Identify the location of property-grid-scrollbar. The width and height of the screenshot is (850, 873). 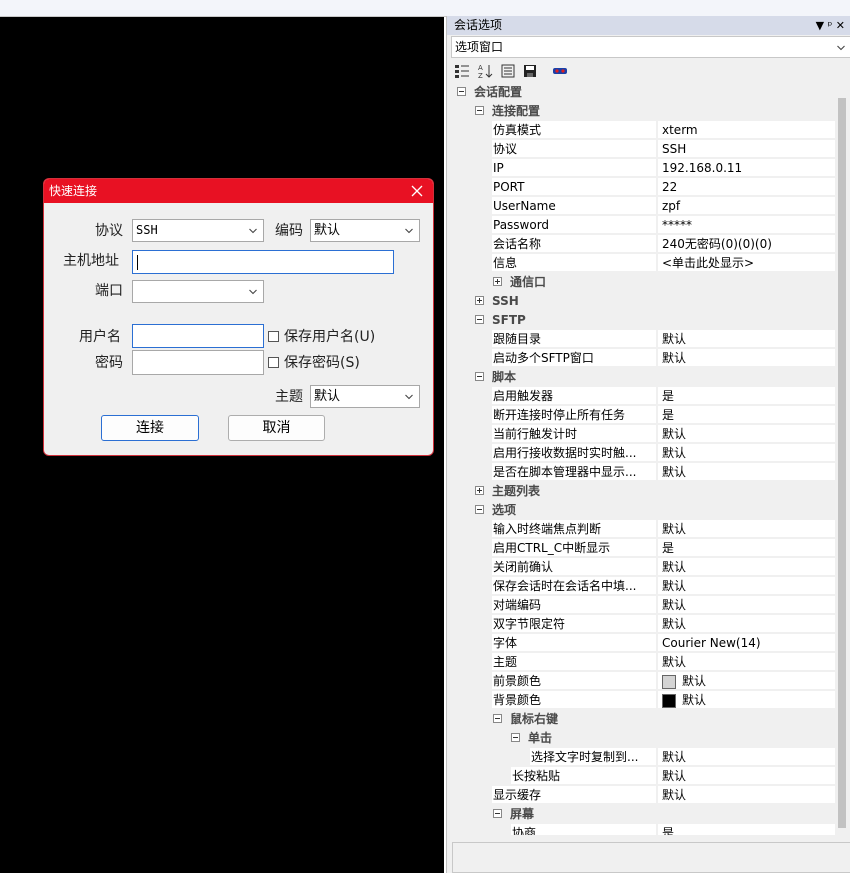
(842, 459).